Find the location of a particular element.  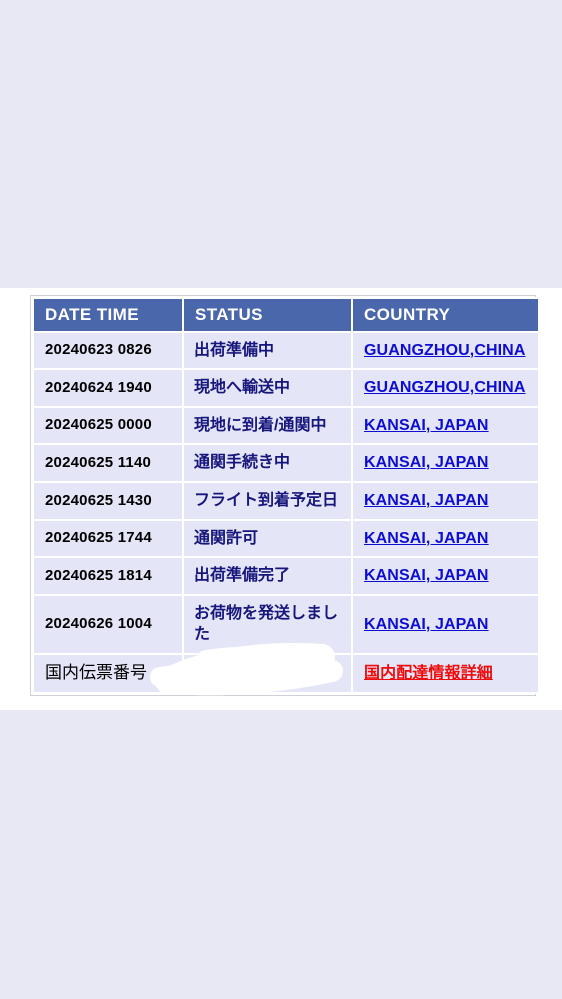

table-row: 20240625 1140 通関手続き中 KANSAI, JAPAN is located at coordinates (286, 463).